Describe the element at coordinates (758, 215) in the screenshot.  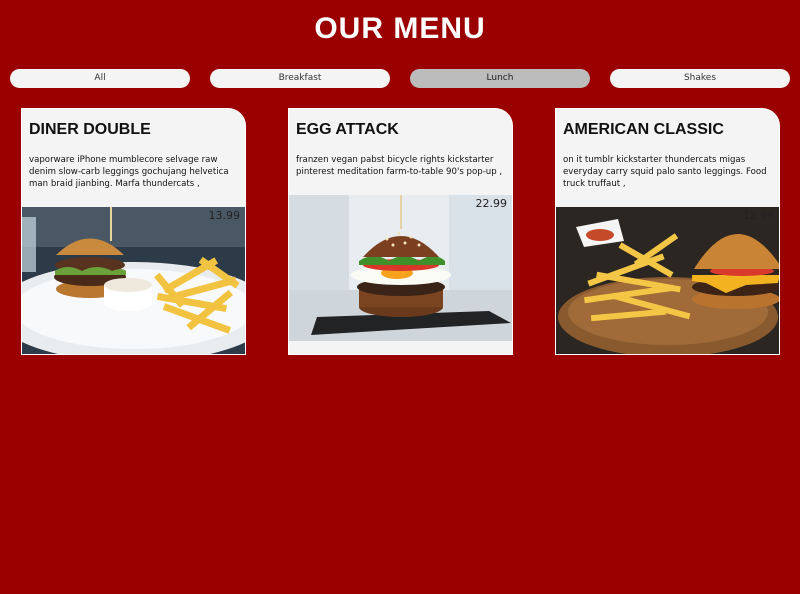
I see `price-label: 12.99` at that location.